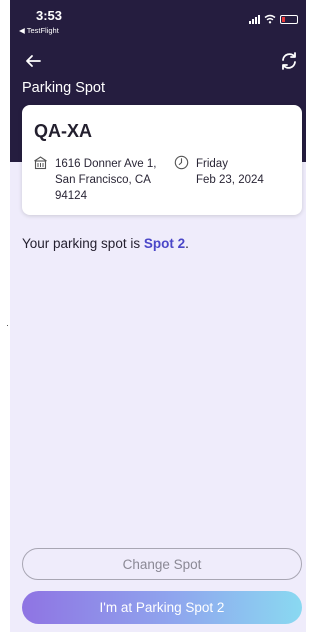  I want to click on arrived-at-spot-button: I'm at Parking Spot 2, so click(162, 607).